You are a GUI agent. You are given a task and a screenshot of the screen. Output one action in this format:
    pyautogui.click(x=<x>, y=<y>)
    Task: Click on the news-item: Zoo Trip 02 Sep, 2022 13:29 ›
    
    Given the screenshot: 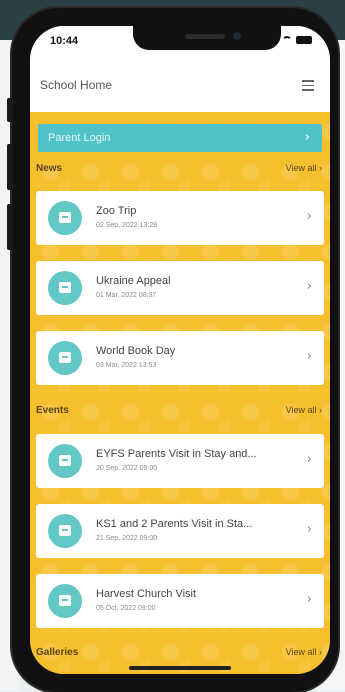 What is the action you would take?
    pyautogui.click(x=180, y=218)
    